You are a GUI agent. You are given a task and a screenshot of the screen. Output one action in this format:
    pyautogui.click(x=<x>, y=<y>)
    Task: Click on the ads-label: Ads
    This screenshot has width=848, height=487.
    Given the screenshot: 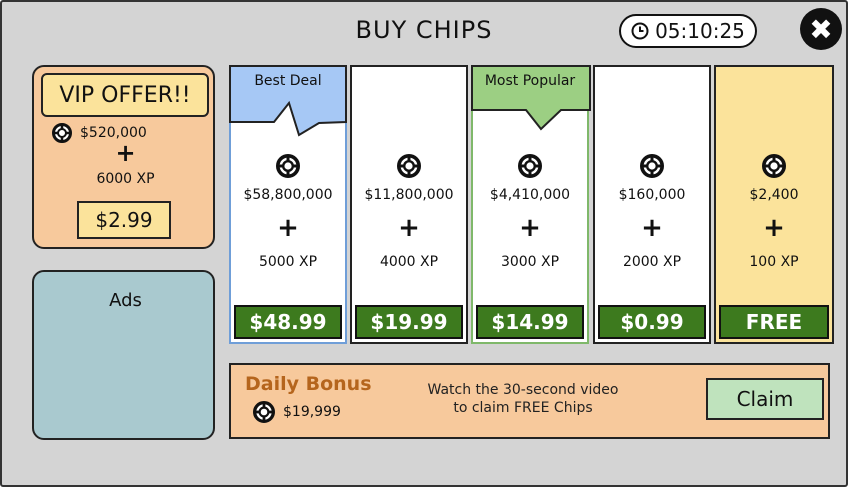 What is the action you would take?
    pyautogui.click(x=125, y=300)
    